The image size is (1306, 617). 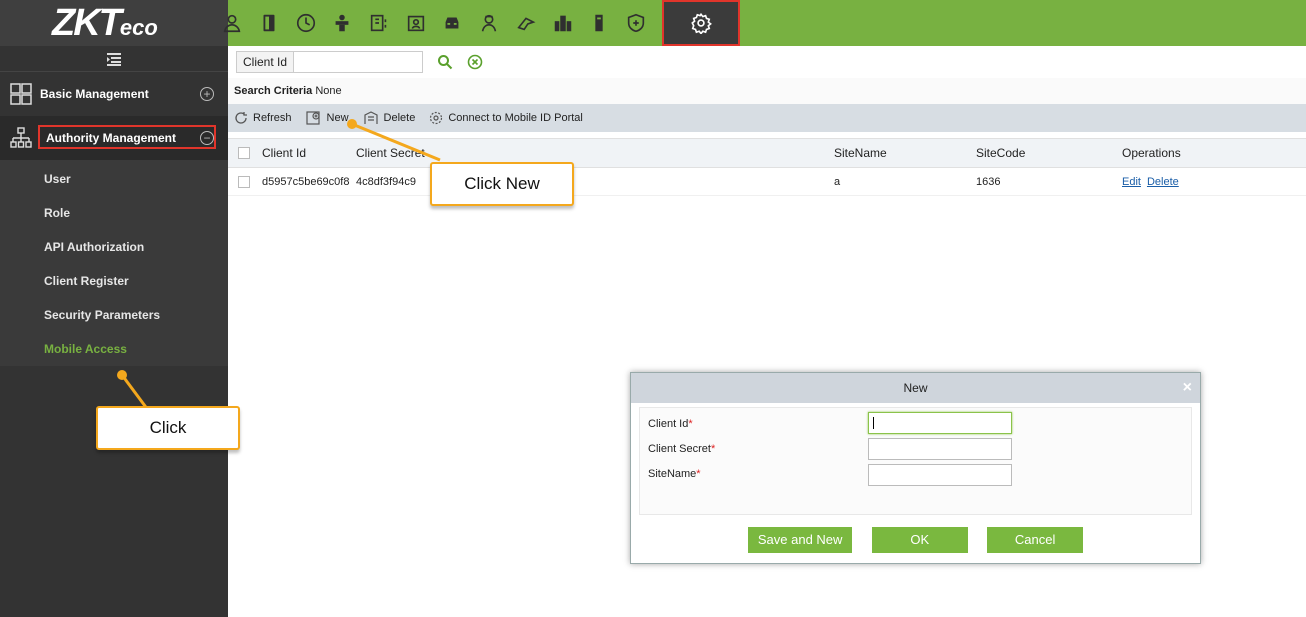 What do you see at coordinates (562, 23) in the screenshot?
I see `building-icon` at bounding box center [562, 23].